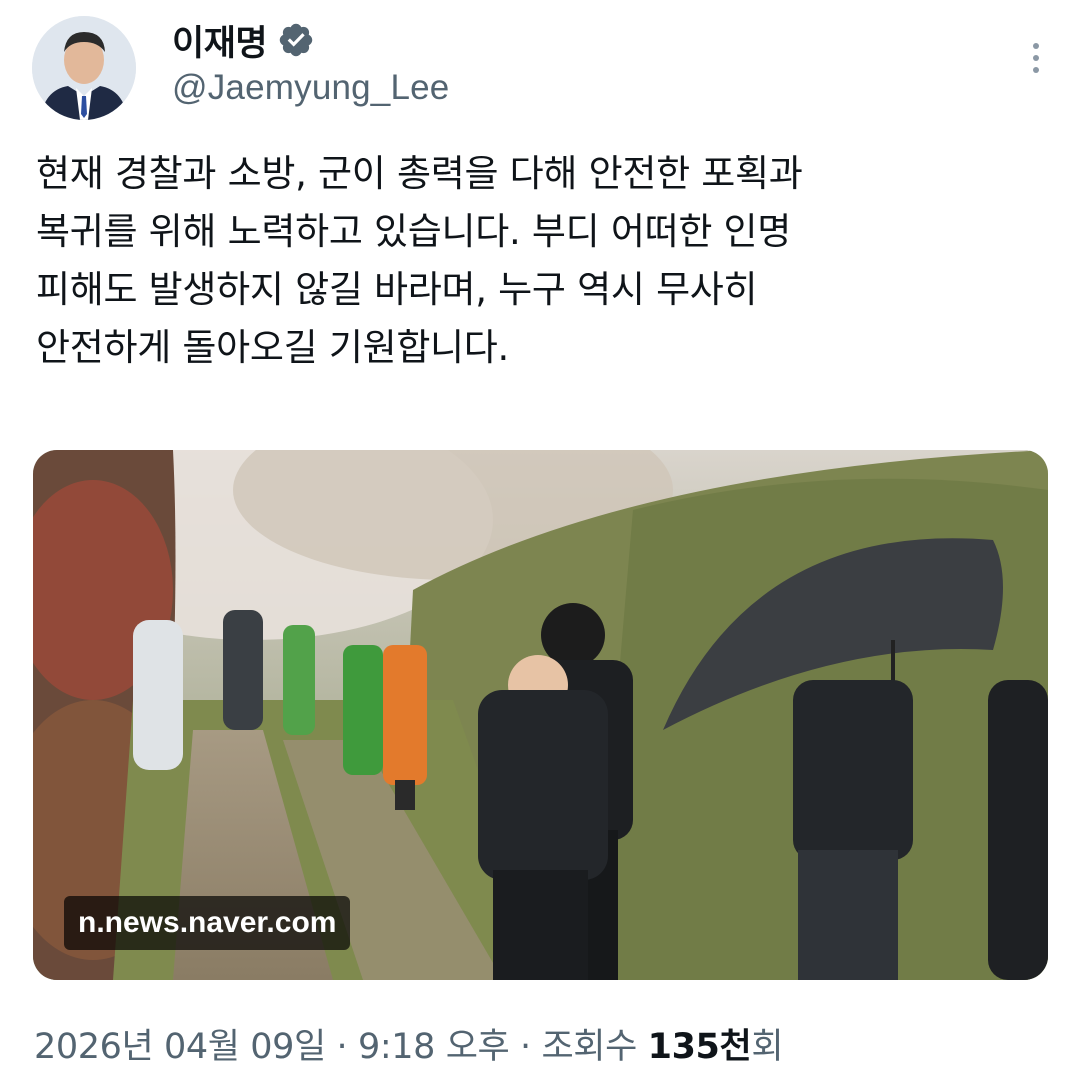 This screenshot has height=1080, width=1080. Describe the element at coordinates (434, 1047) in the screenshot. I see `tweet-time: 9:18 오후` at that location.